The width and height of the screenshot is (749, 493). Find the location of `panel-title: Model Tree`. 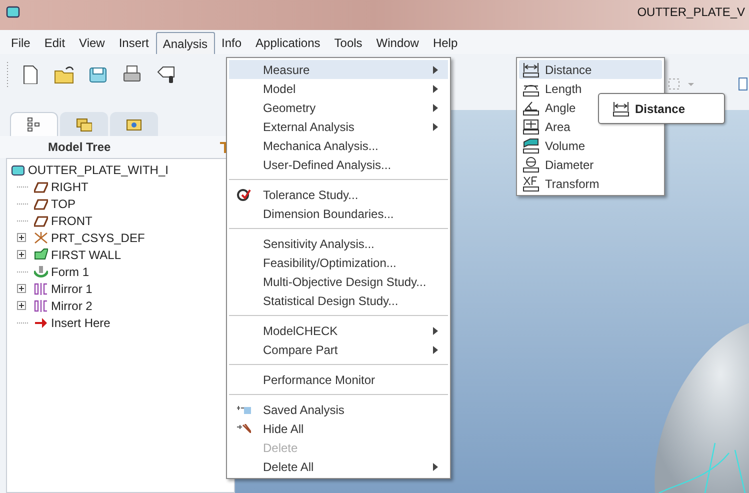

panel-title: Model Tree is located at coordinates (79, 147).